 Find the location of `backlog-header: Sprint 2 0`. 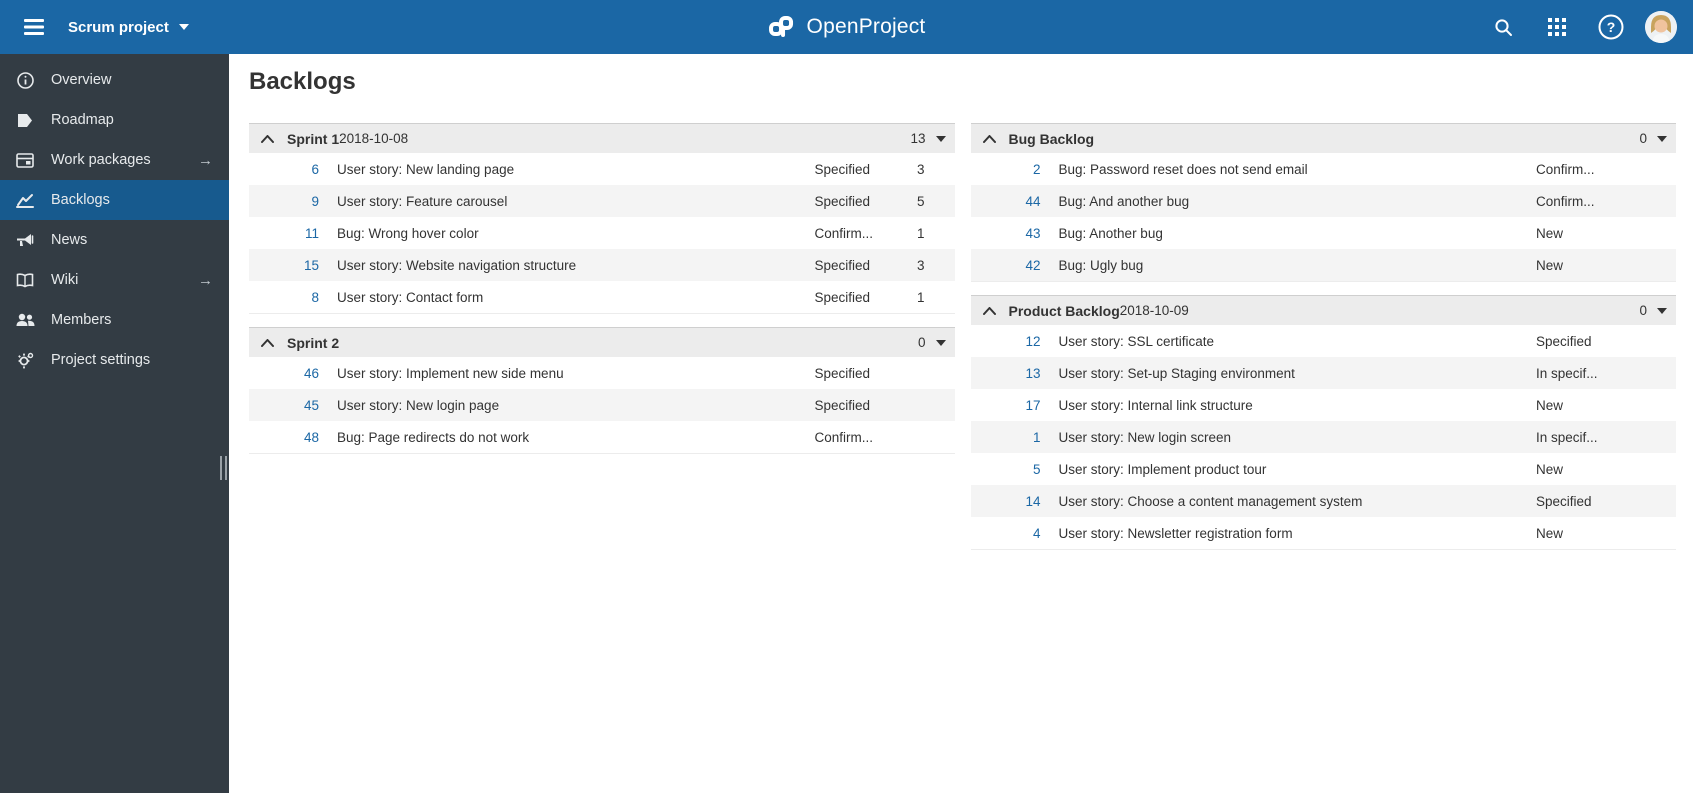

backlog-header: Sprint 2 0 is located at coordinates (602, 342).